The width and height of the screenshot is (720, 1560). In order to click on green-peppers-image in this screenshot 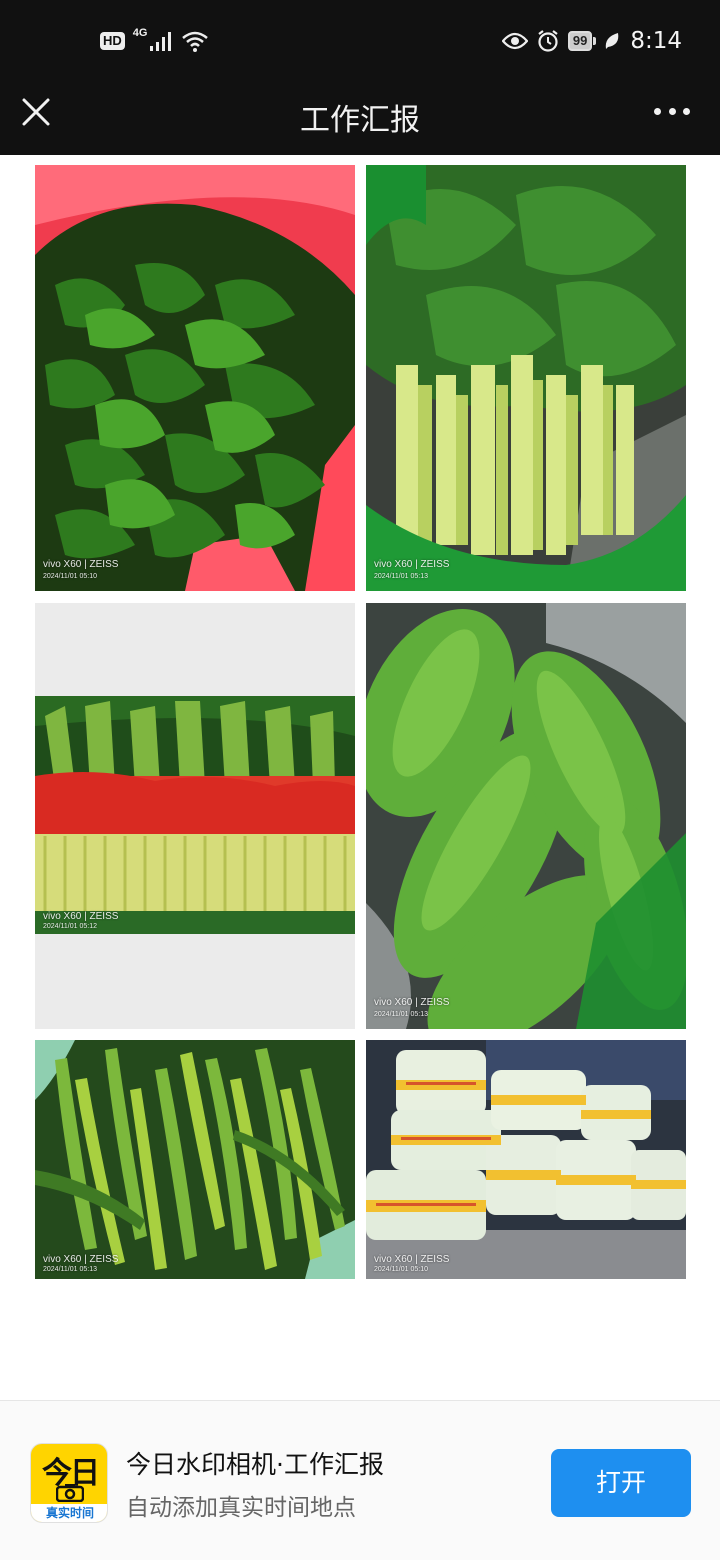, I will do `click(195, 1159)`.